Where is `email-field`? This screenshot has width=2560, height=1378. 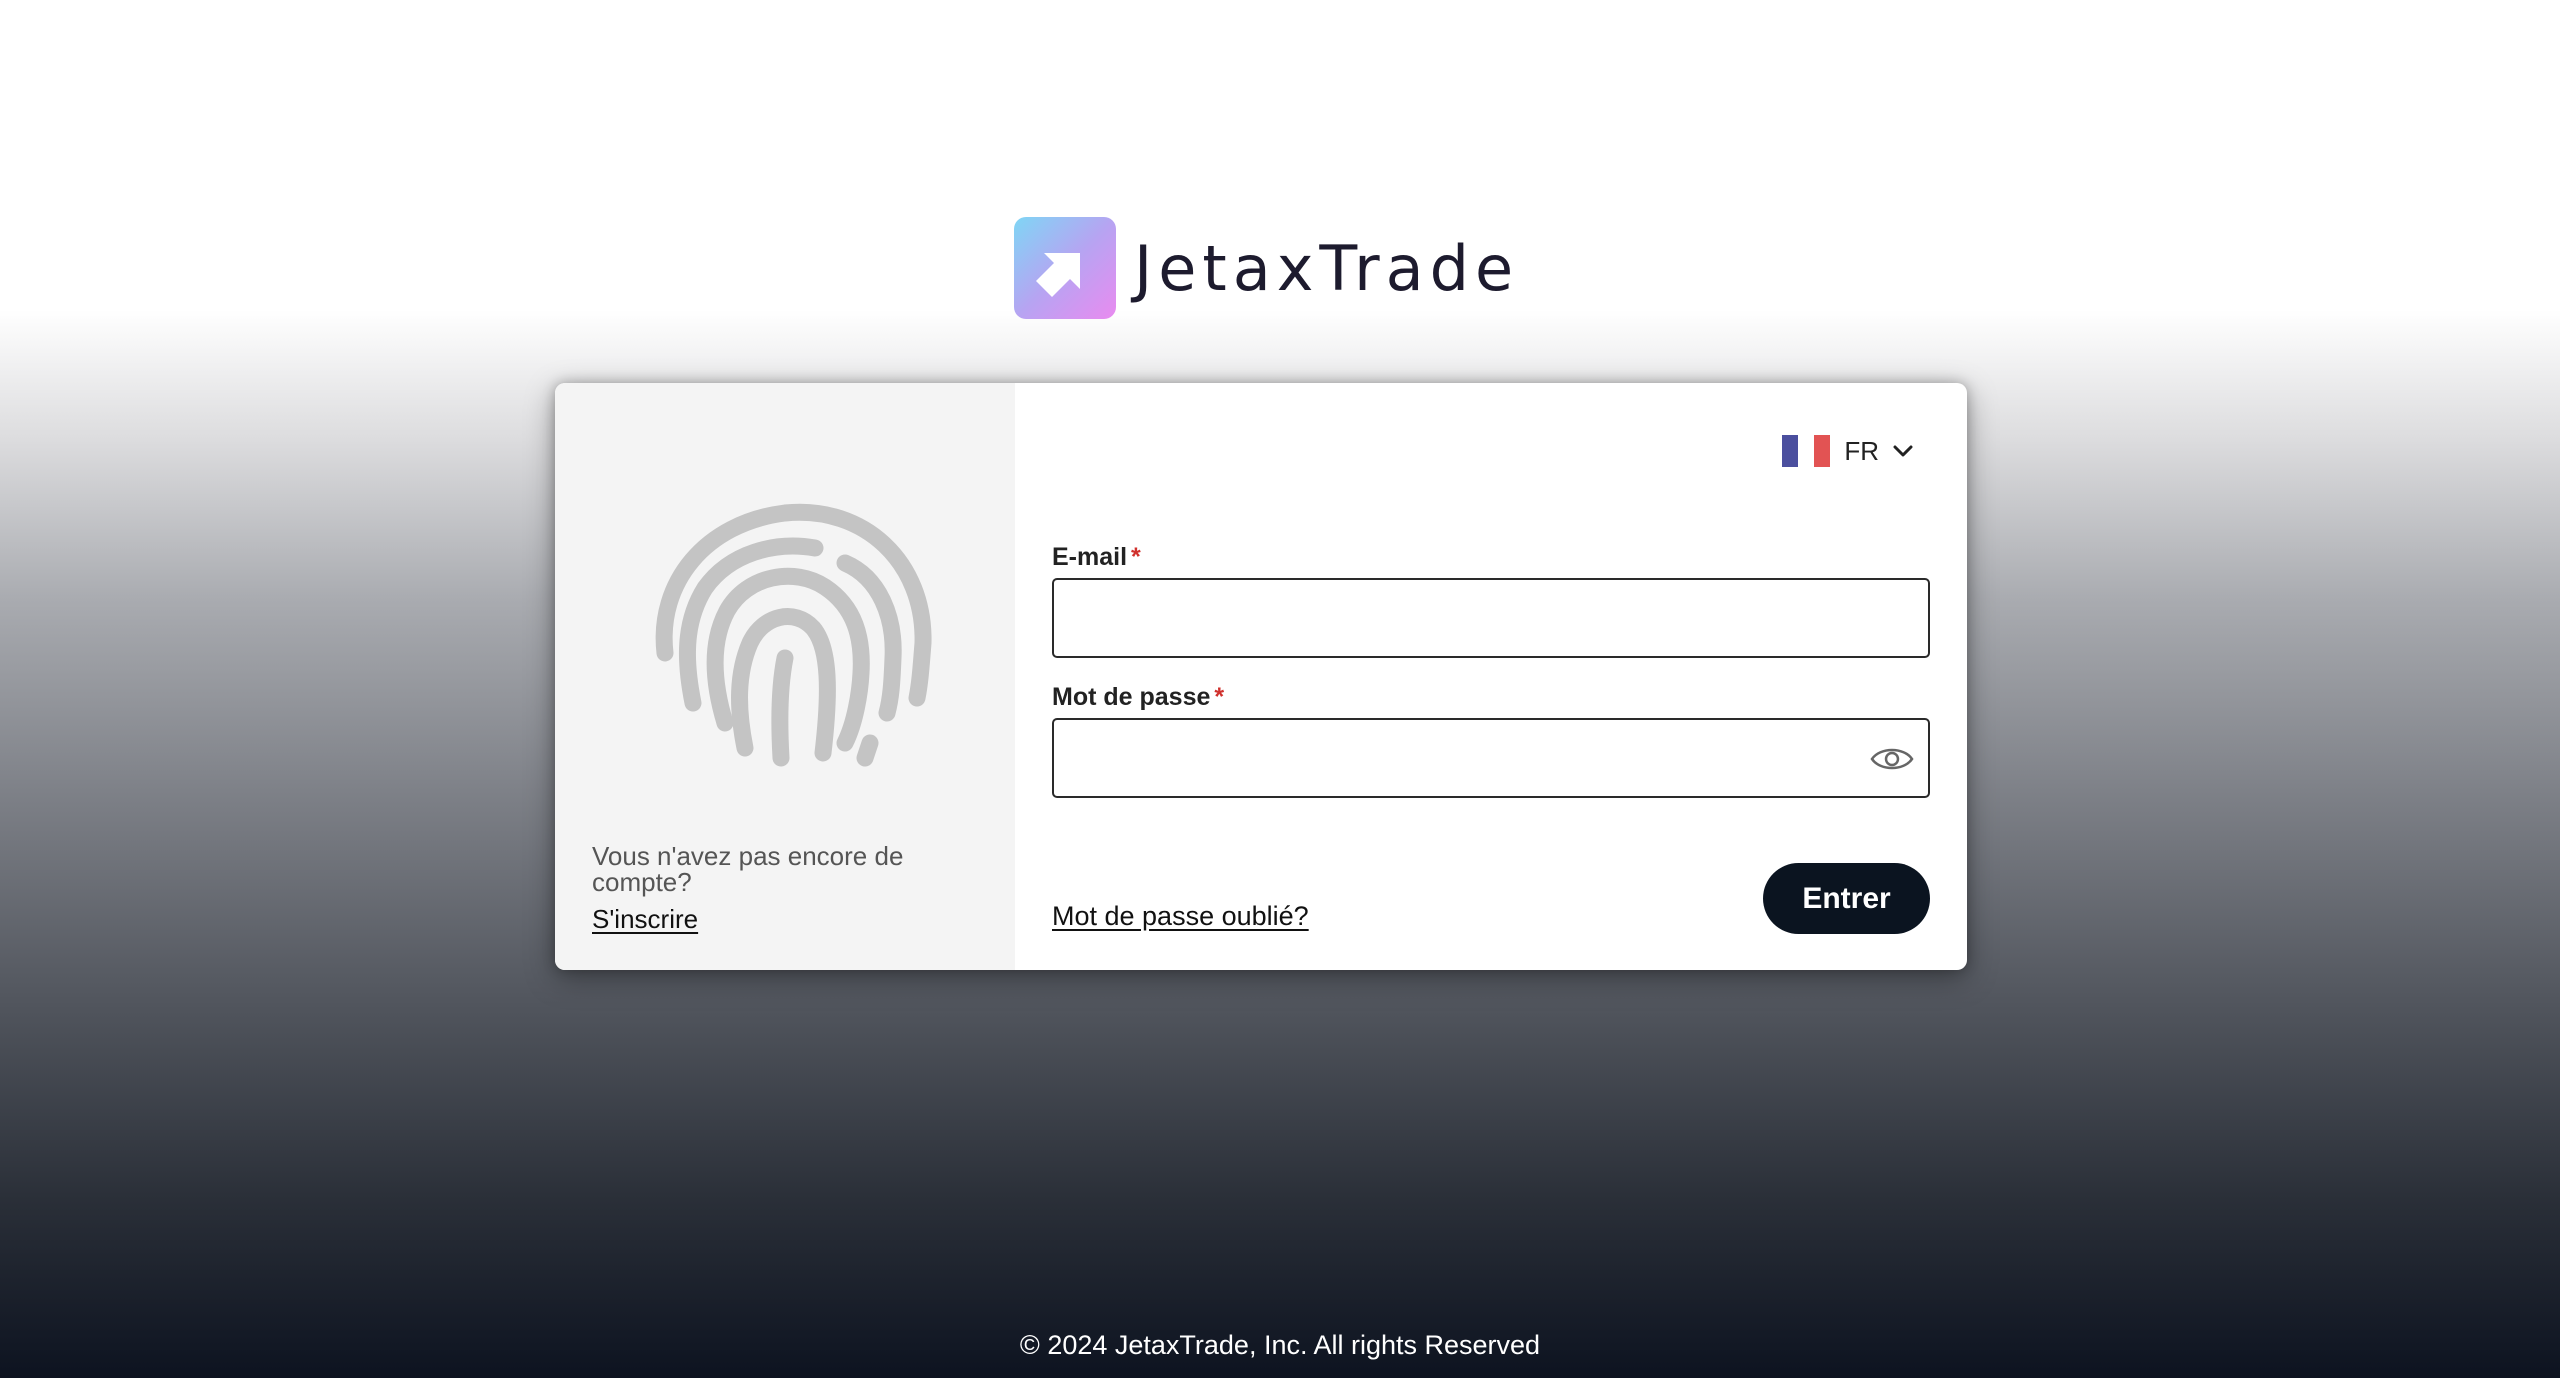 email-field is located at coordinates (1491, 618).